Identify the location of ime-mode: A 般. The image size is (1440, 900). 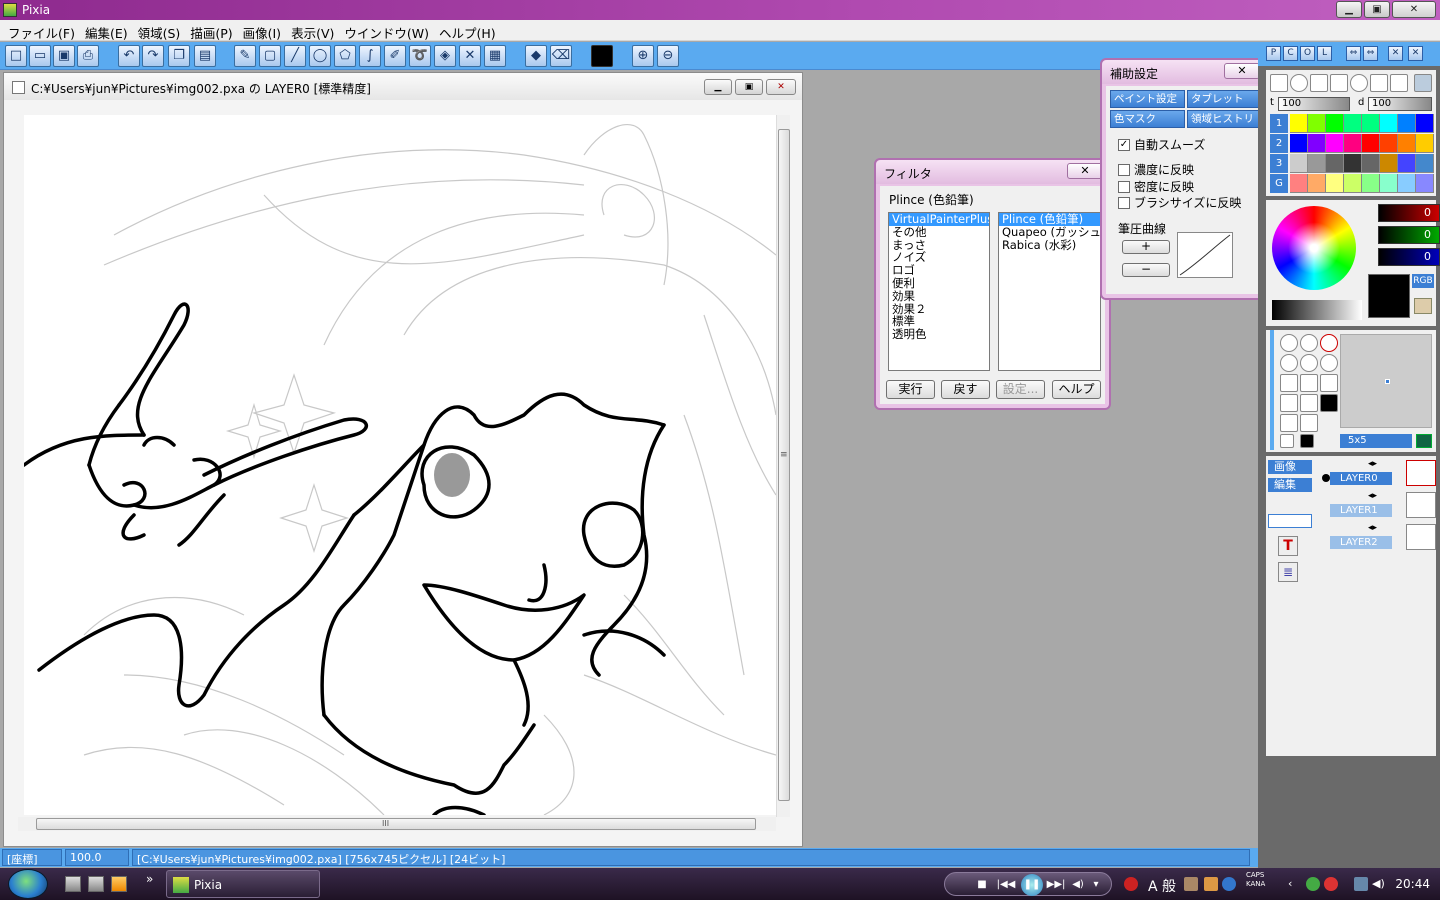
(1162, 886).